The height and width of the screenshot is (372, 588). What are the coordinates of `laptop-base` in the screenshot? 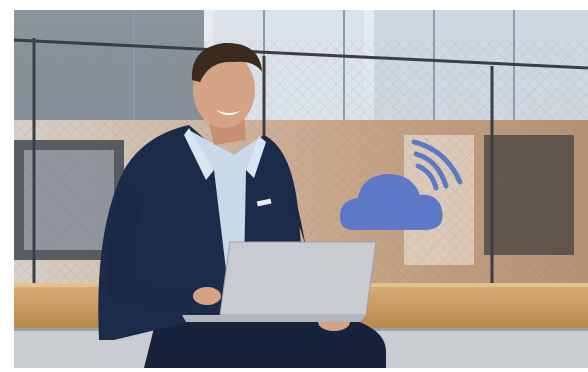 It's located at (274, 318).